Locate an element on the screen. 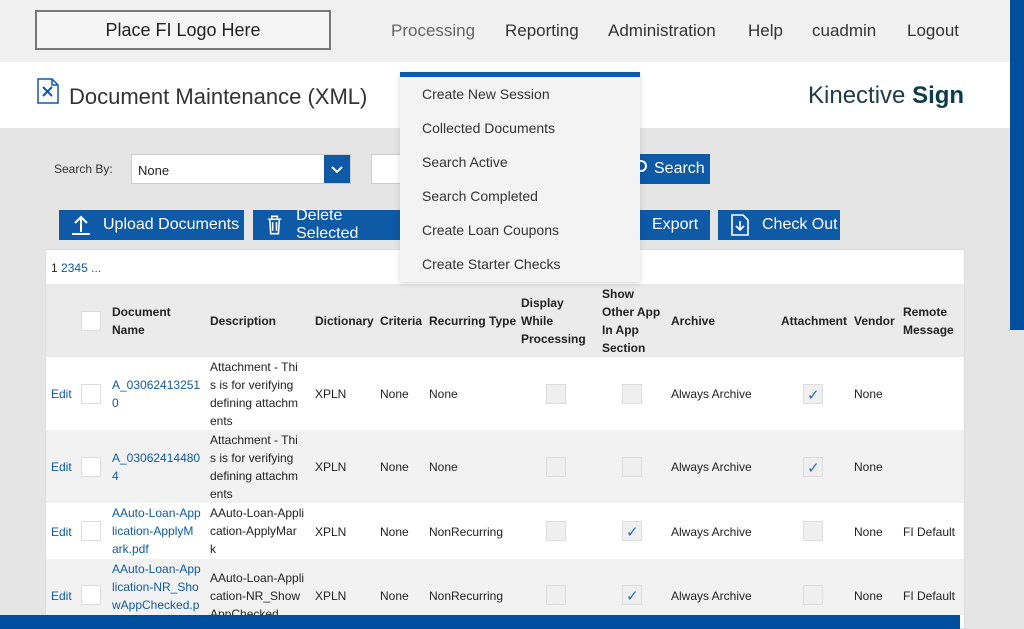 This screenshot has height=629, width=1024. menu-item-create-new-session: Create New Session is located at coordinates (486, 94).